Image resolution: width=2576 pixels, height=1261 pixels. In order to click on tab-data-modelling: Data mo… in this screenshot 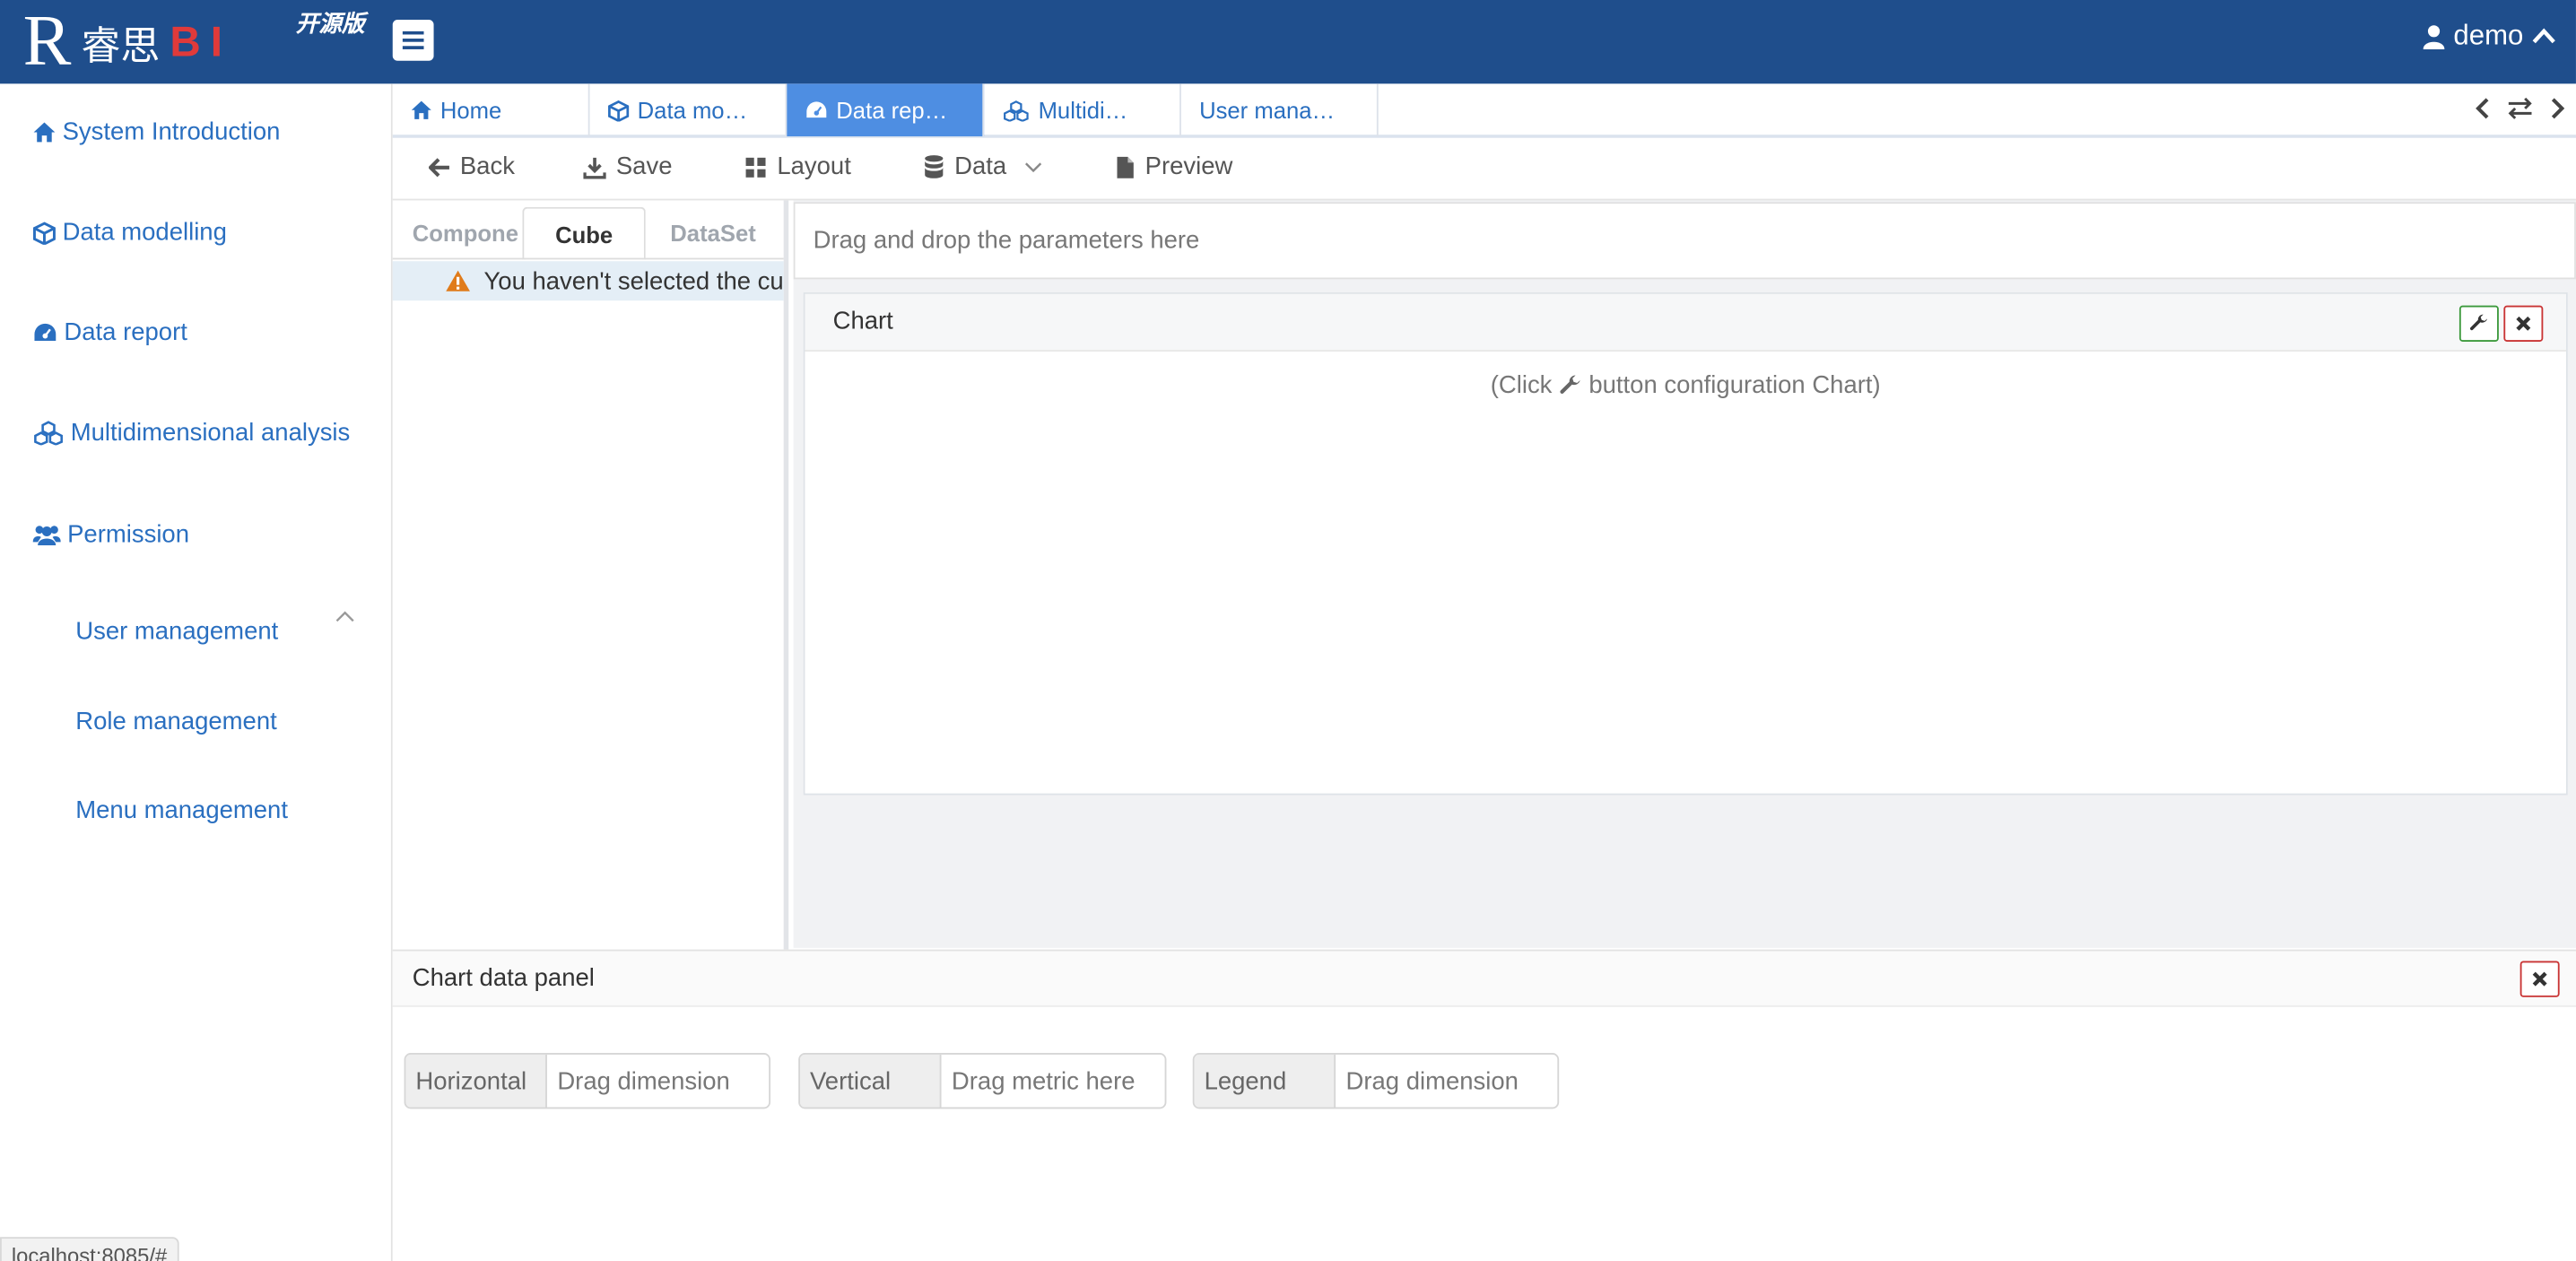, I will do `click(689, 110)`.